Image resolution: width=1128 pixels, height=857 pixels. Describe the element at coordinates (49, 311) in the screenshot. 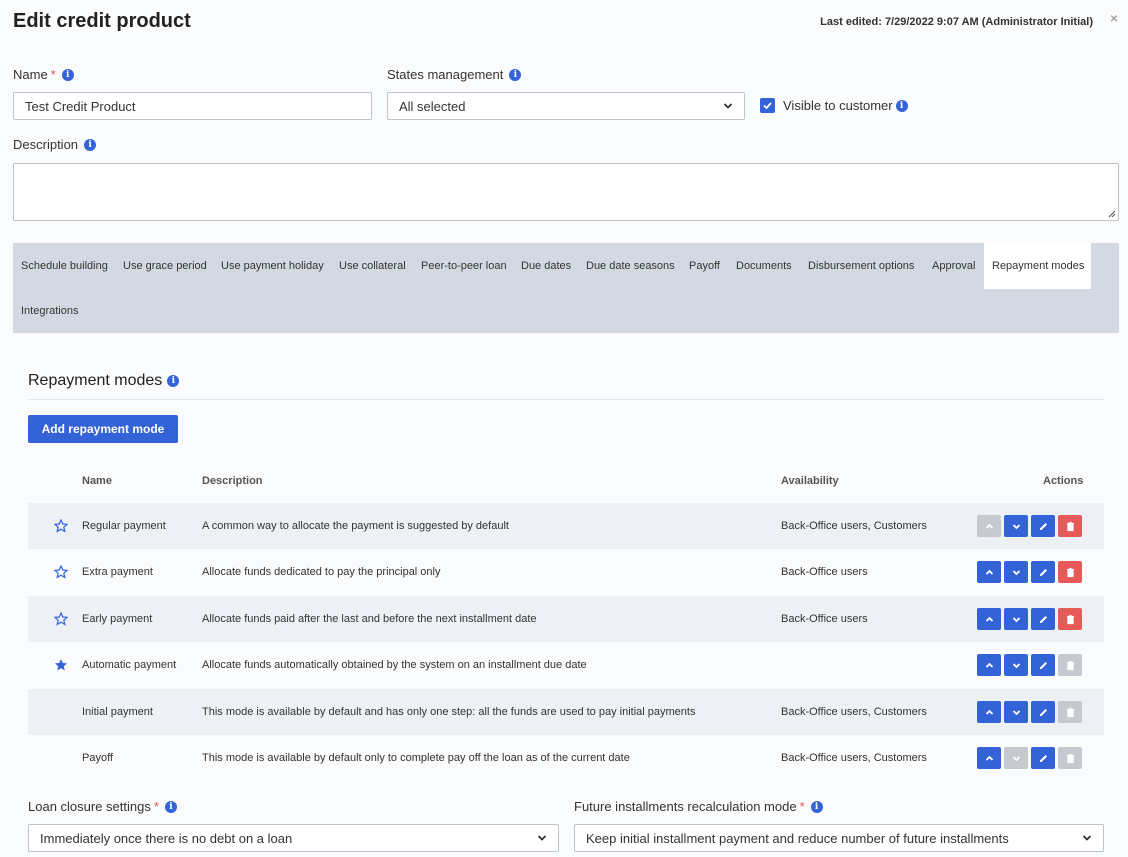

I see `tab-integrations: Integrations` at that location.